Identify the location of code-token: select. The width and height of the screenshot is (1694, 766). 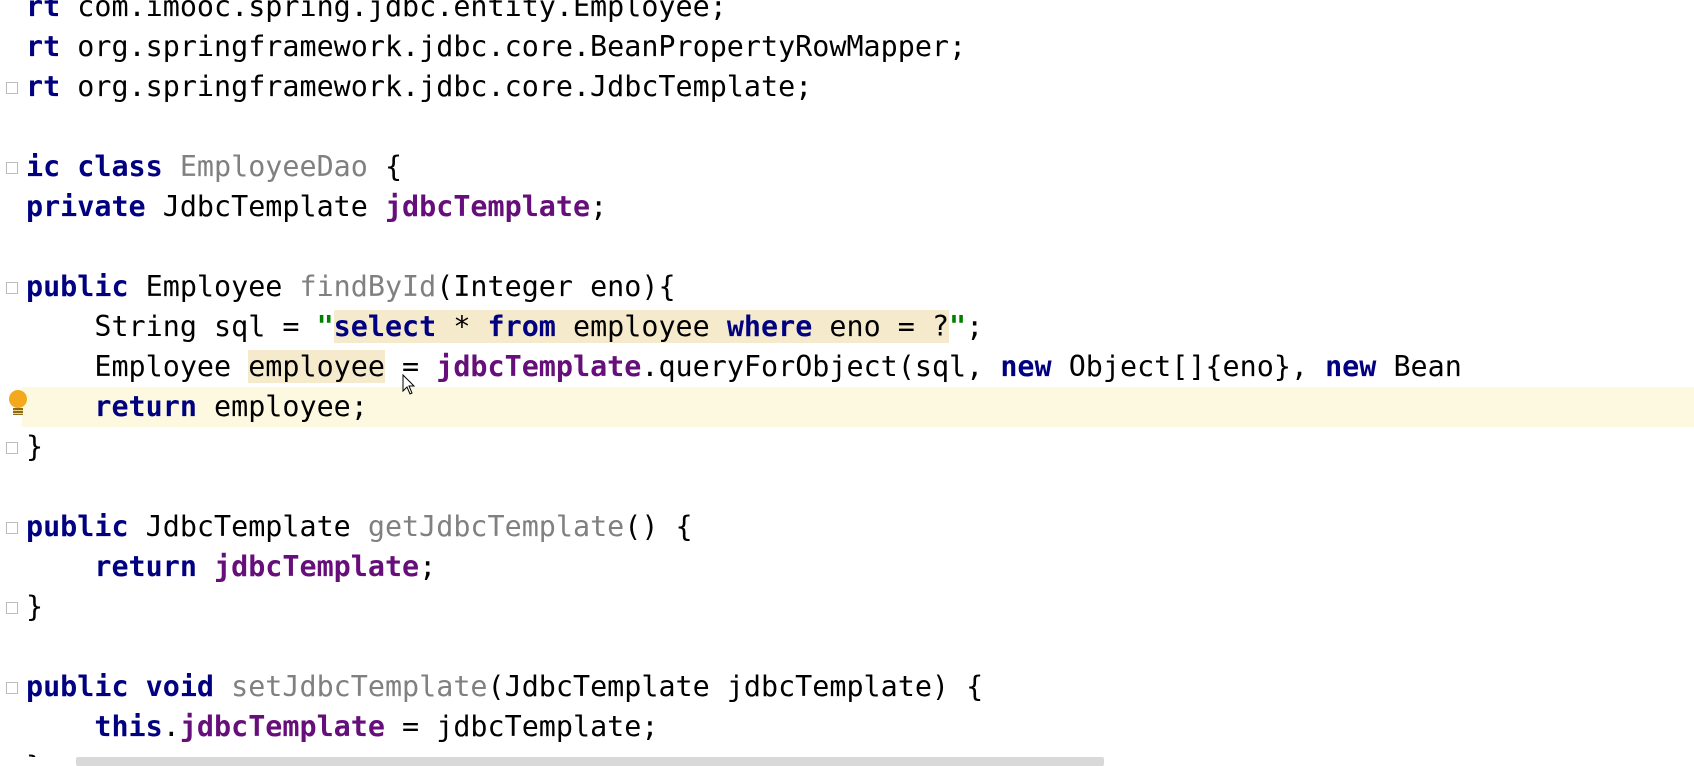
(385, 326).